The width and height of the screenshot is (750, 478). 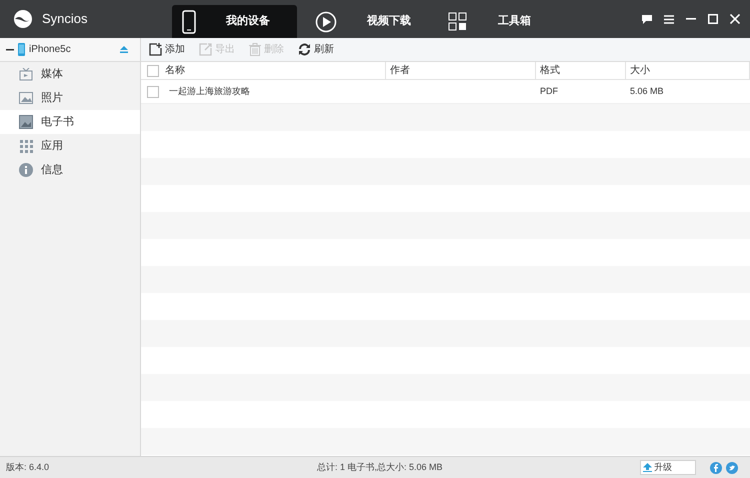 I want to click on toolbar-button: 添加, so click(x=167, y=49).